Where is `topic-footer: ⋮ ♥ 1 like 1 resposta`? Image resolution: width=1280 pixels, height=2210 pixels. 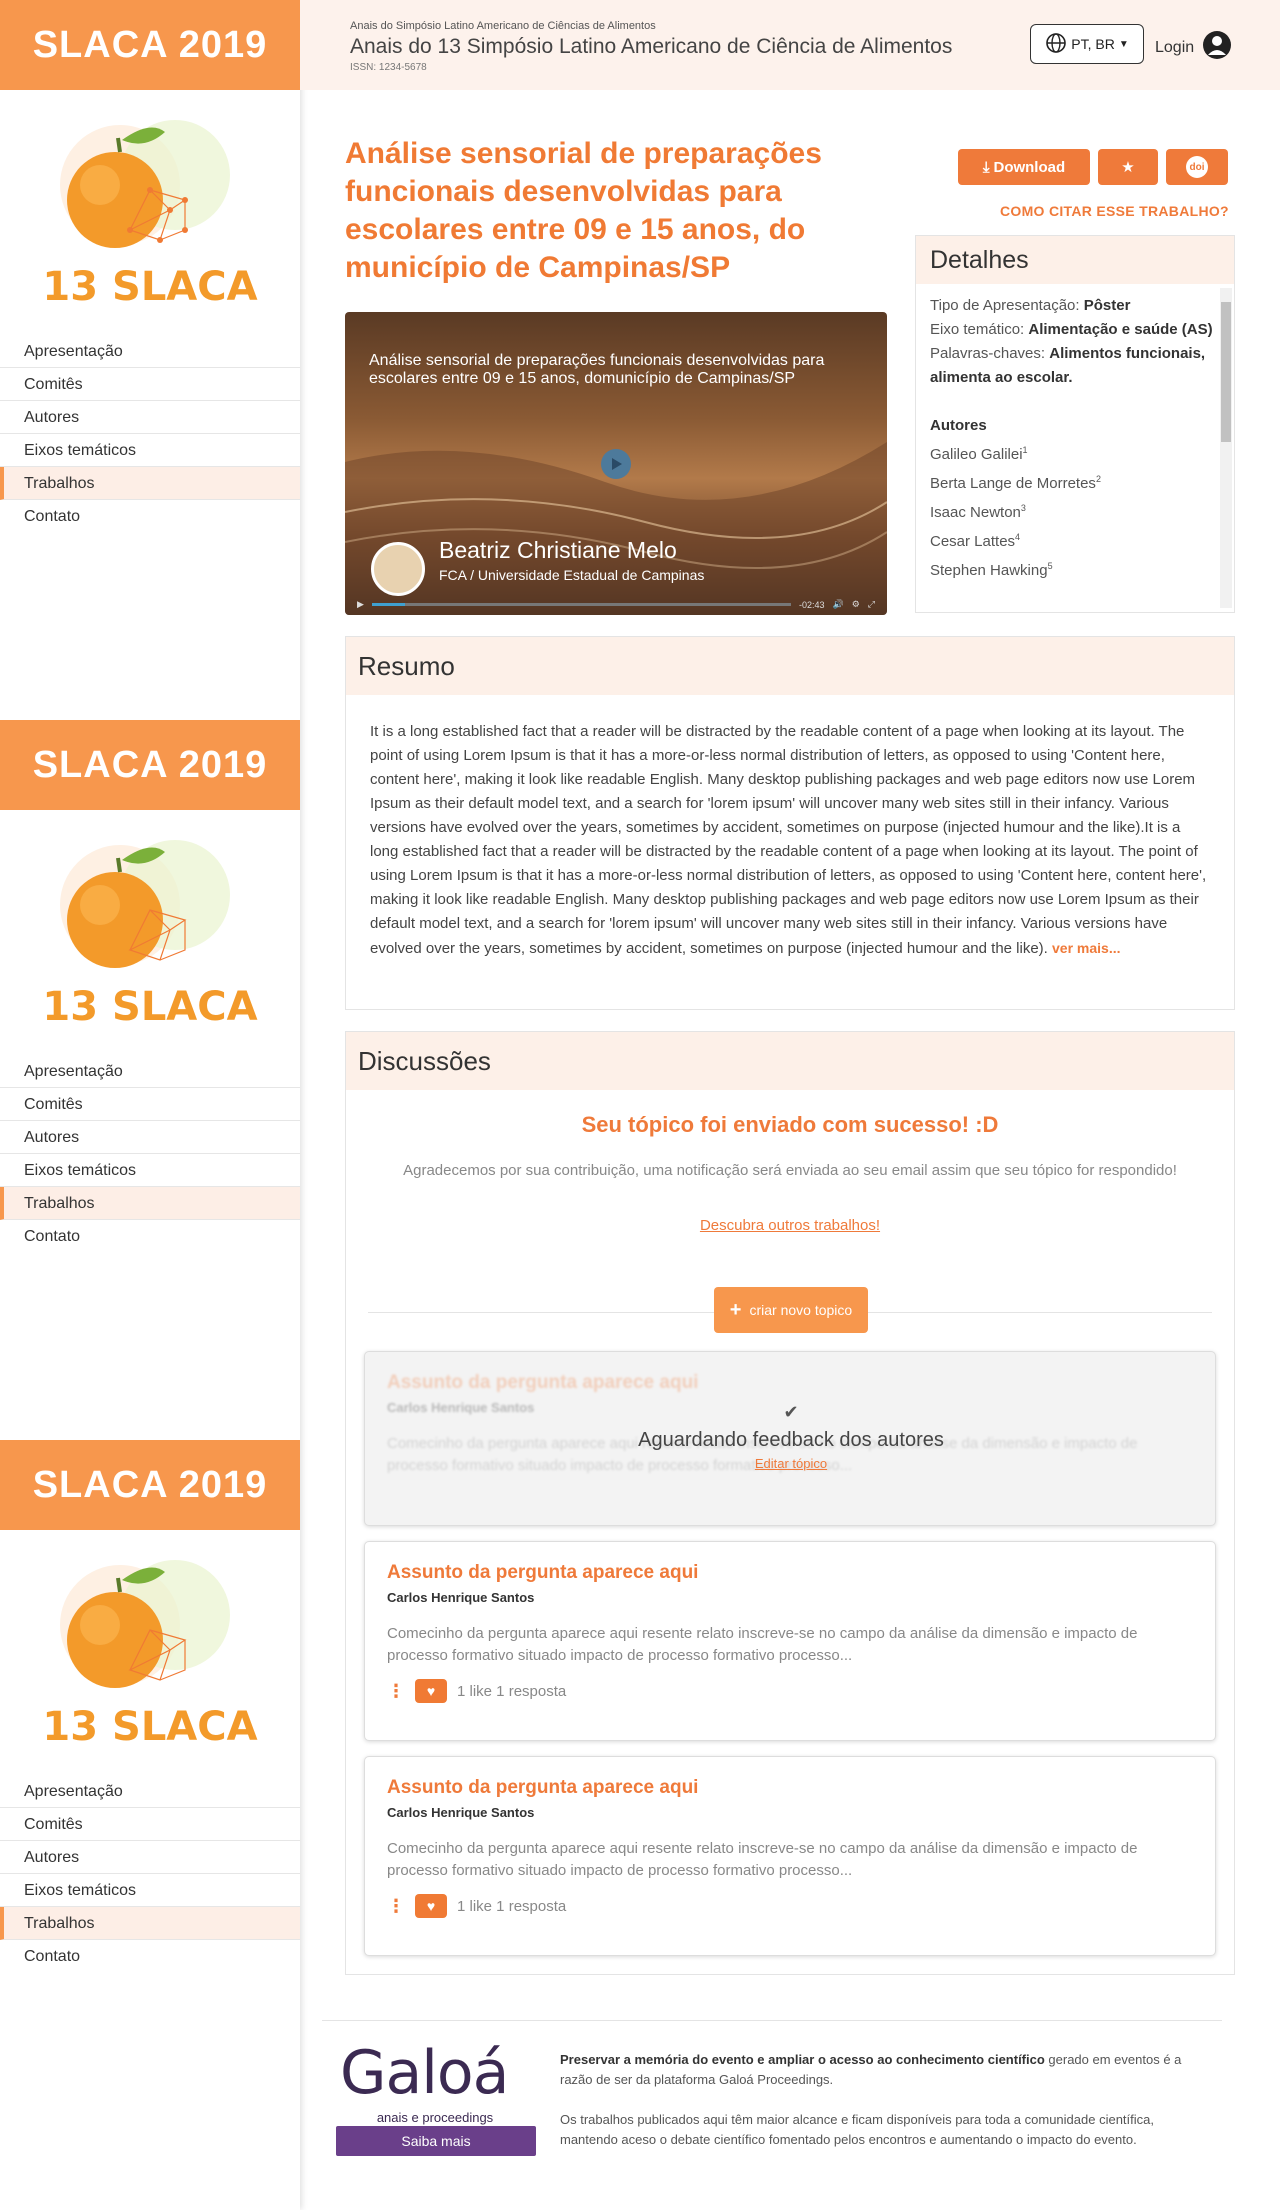 topic-footer: ⋮ ♥ 1 like 1 resposta is located at coordinates (790, 1906).